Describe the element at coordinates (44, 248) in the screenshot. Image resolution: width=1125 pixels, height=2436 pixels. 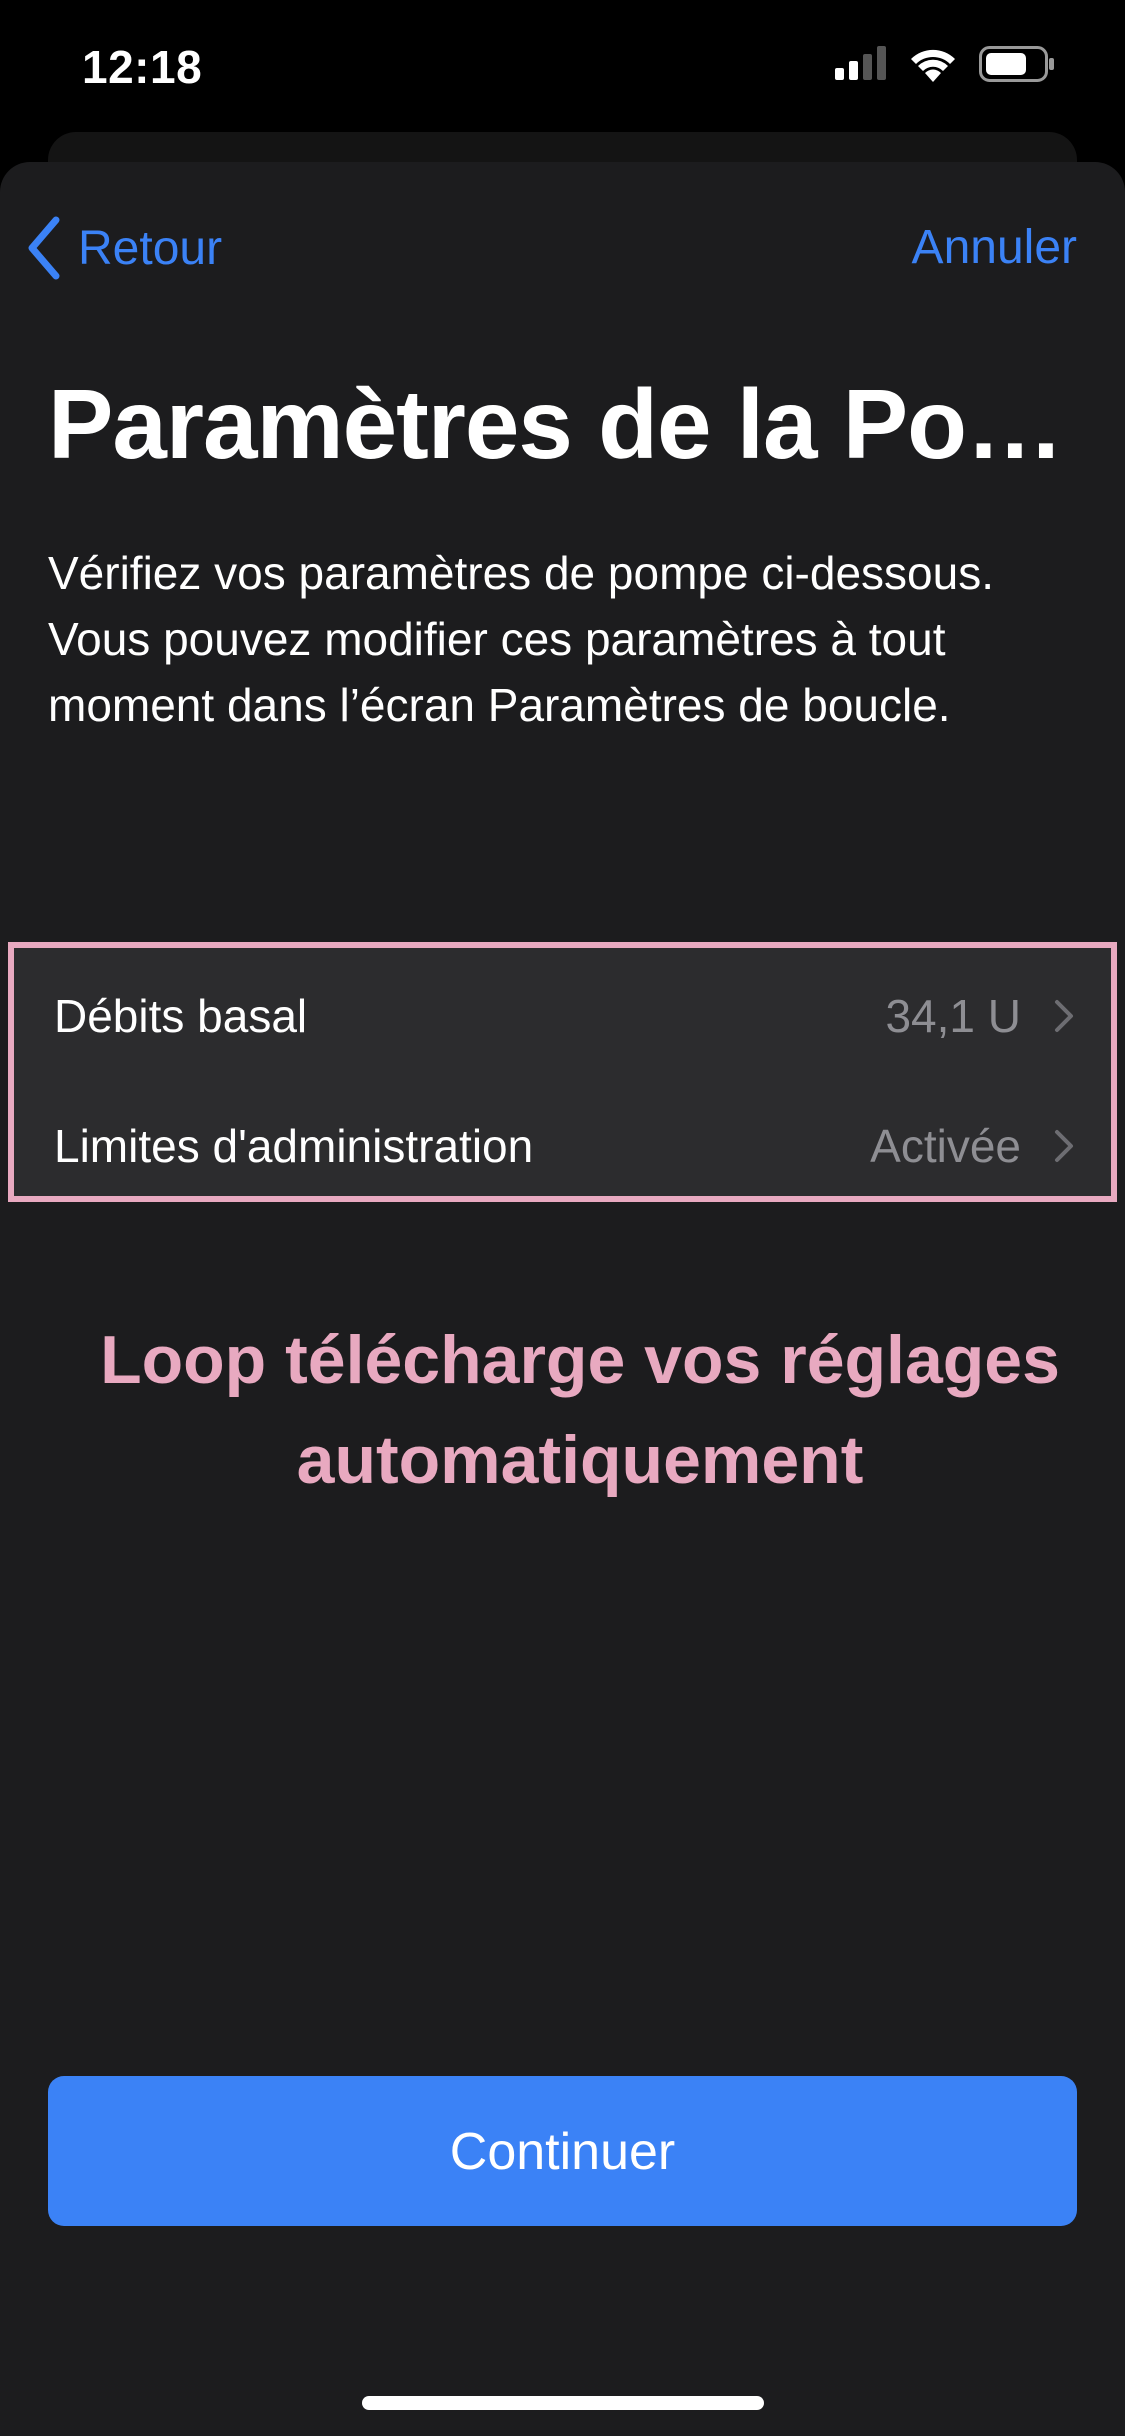
I see `chevron-left-icon` at that location.